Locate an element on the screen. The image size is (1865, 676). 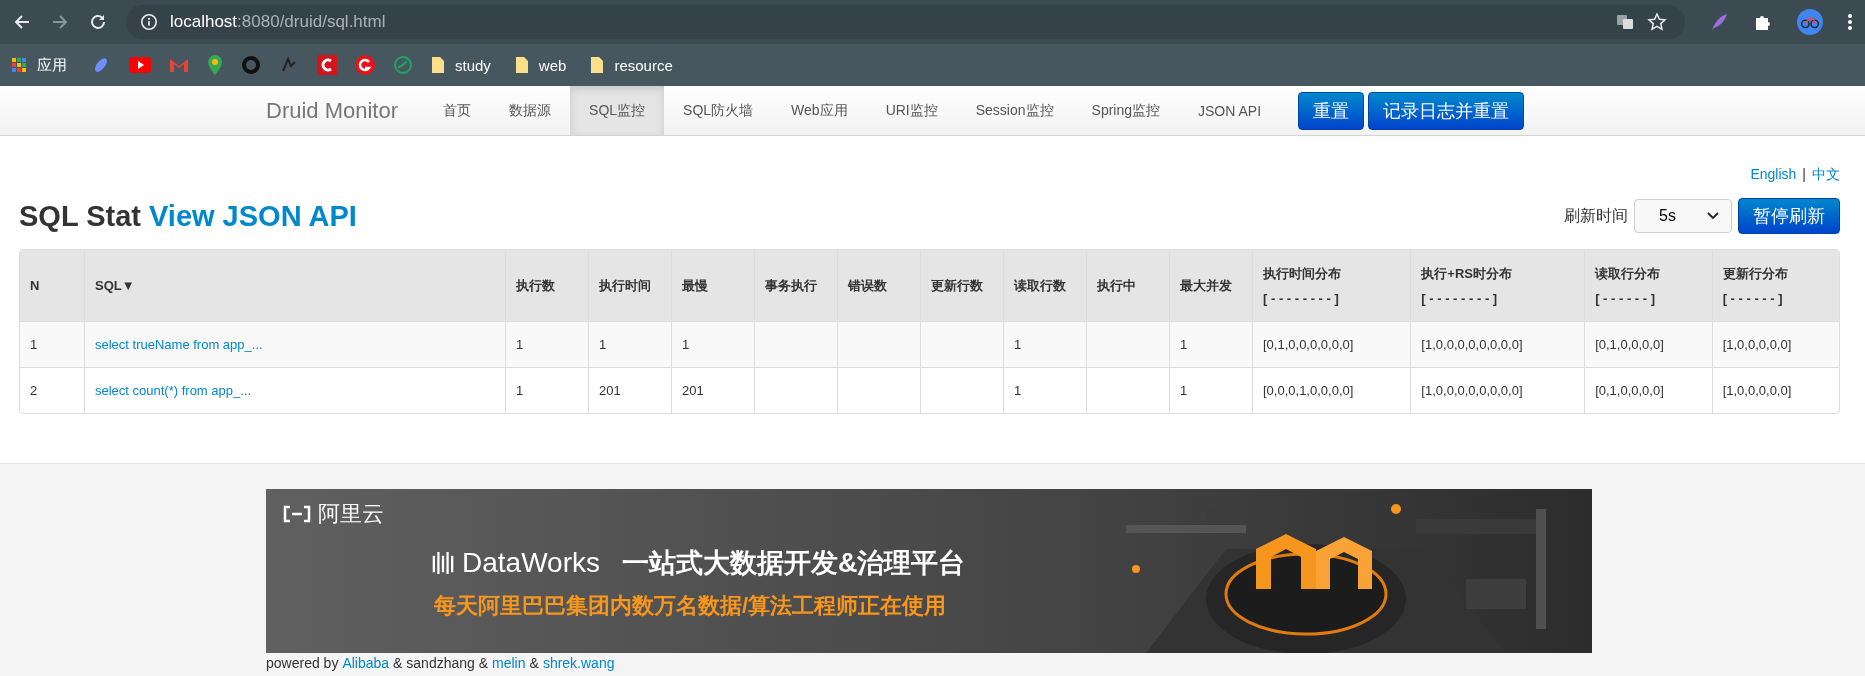
banner-tagline: 每天阿里巴巴集团内数万名数据/算法工程师正在使用 is located at coordinates (691, 606).